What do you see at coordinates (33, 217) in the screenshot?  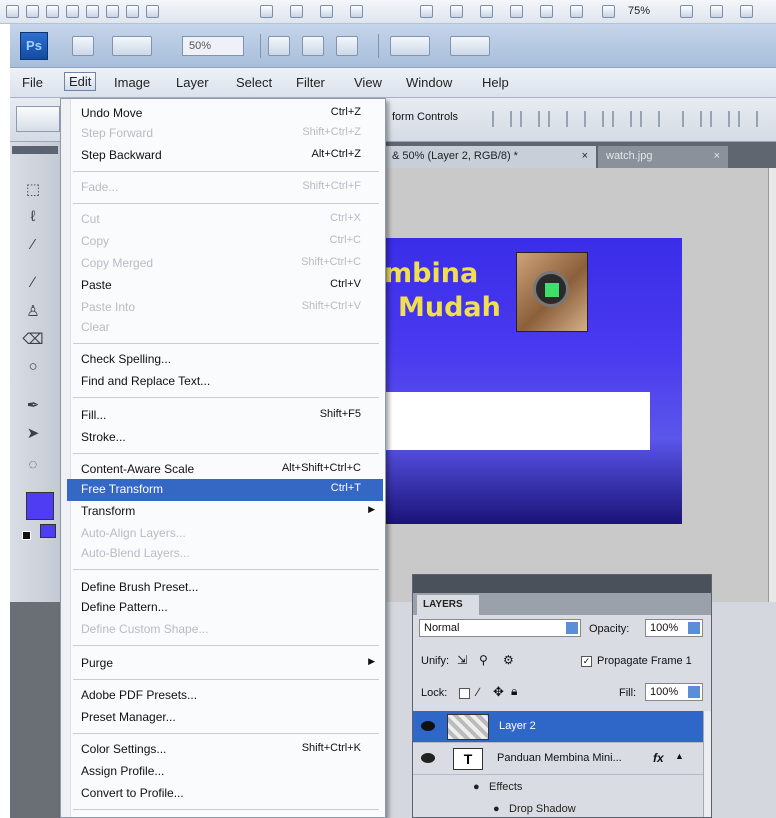 I see `lasso-tool-icon: ℓ` at bounding box center [33, 217].